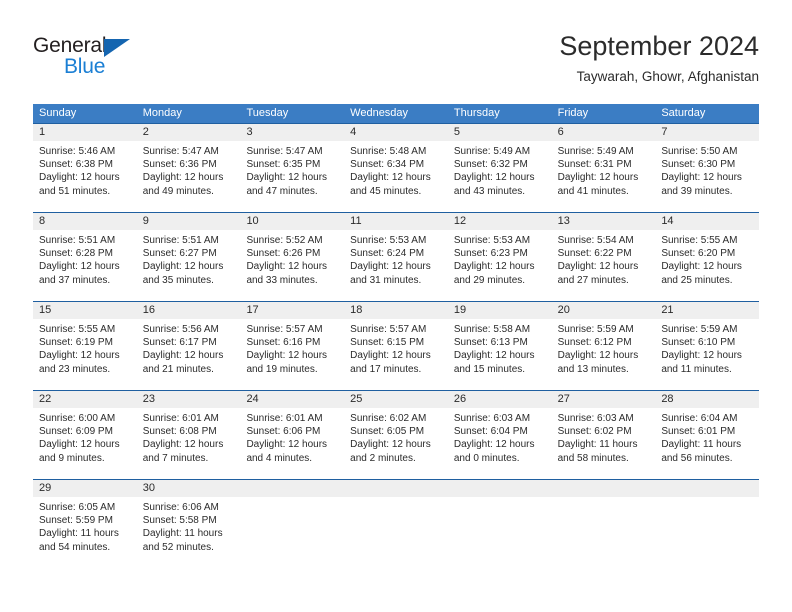  What do you see at coordinates (698, 165) in the screenshot?
I see `sunset-text: Sunset: 6:30 PM` at bounding box center [698, 165].